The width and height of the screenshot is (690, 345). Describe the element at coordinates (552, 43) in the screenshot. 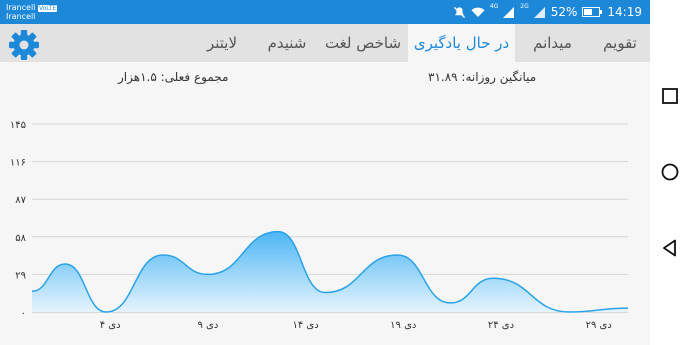

I see `tab-known: میدانم` at that location.